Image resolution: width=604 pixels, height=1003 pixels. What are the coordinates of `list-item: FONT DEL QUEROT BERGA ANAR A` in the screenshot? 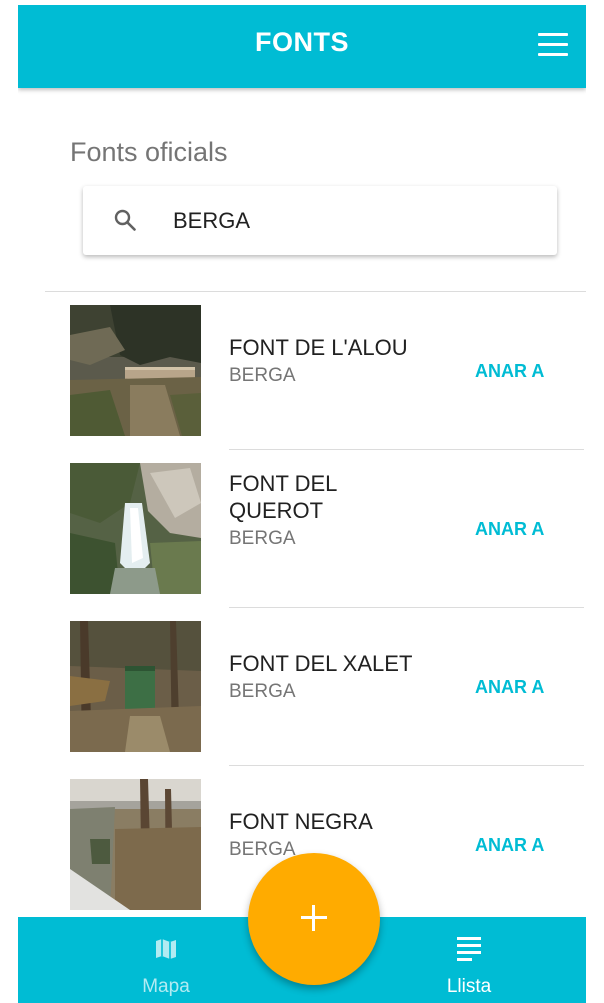 It's located at (302, 529).